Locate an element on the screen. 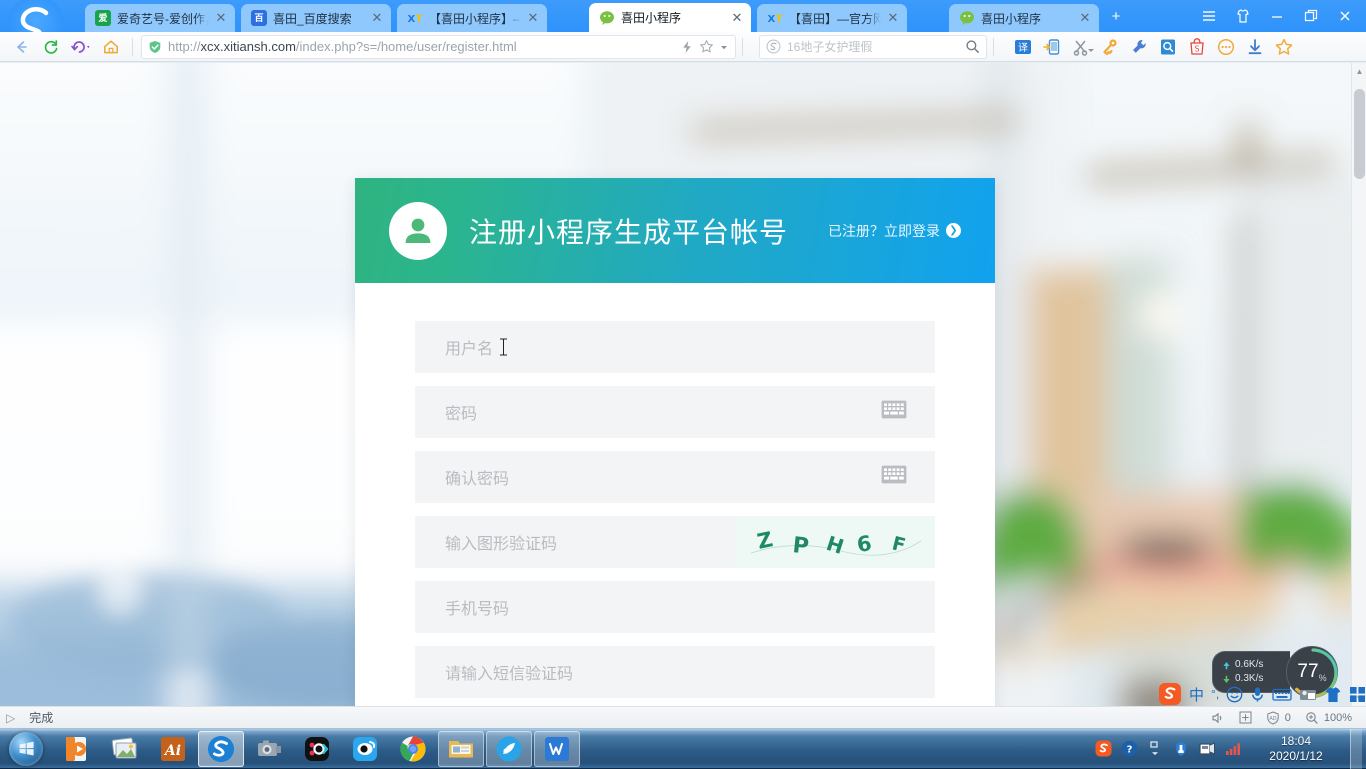  sogou-shop-icon: S is located at coordinates (1197, 47).